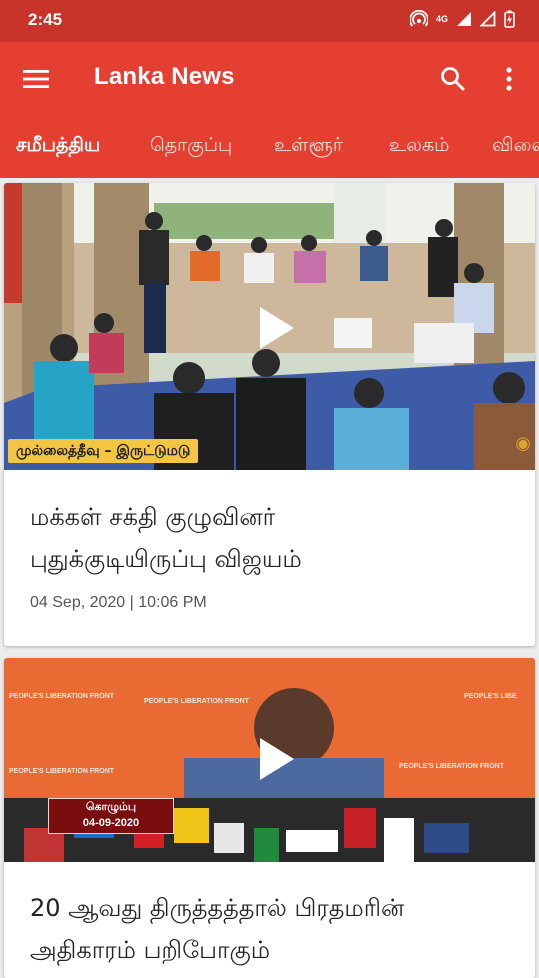 The height and width of the screenshot is (978, 539). What do you see at coordinates (490, 696) in the screenshot?
I see `svg-text: PEOPLE'S LIBE` at bounding box center [490, 696].